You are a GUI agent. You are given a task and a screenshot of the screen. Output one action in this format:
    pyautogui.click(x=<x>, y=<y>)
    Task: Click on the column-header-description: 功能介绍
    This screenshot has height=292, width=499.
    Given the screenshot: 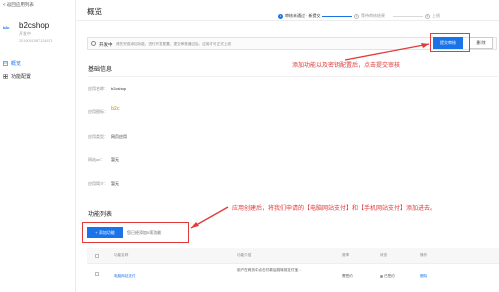 What is the action you would take?
    pyautogui.click(x=244, y=255)
    